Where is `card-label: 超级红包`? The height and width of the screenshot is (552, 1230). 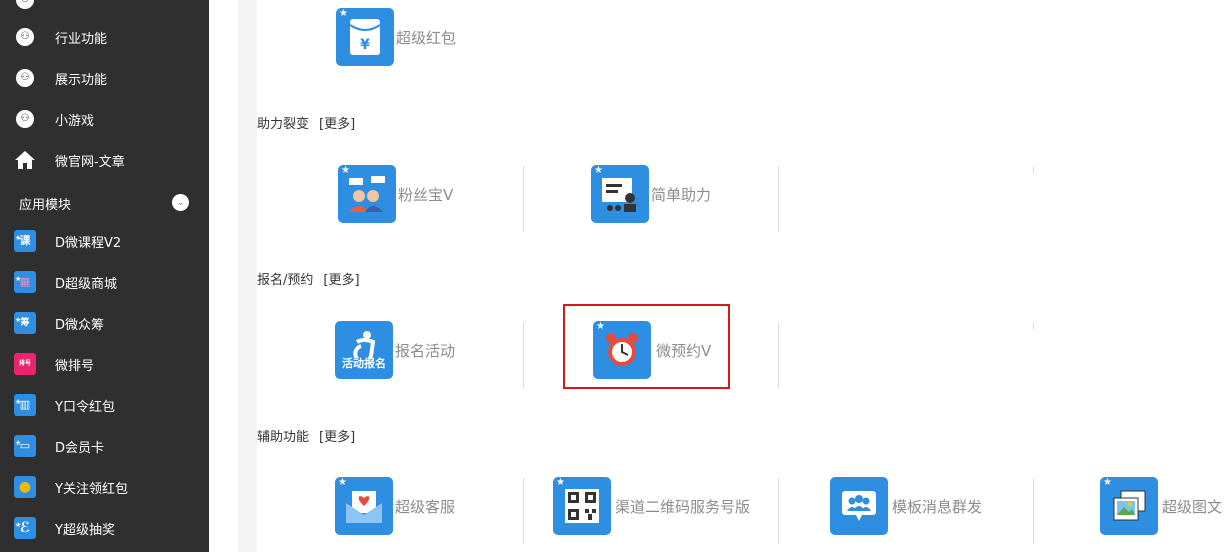
card-label: 超级红包 is located at coordinates (426, 37).